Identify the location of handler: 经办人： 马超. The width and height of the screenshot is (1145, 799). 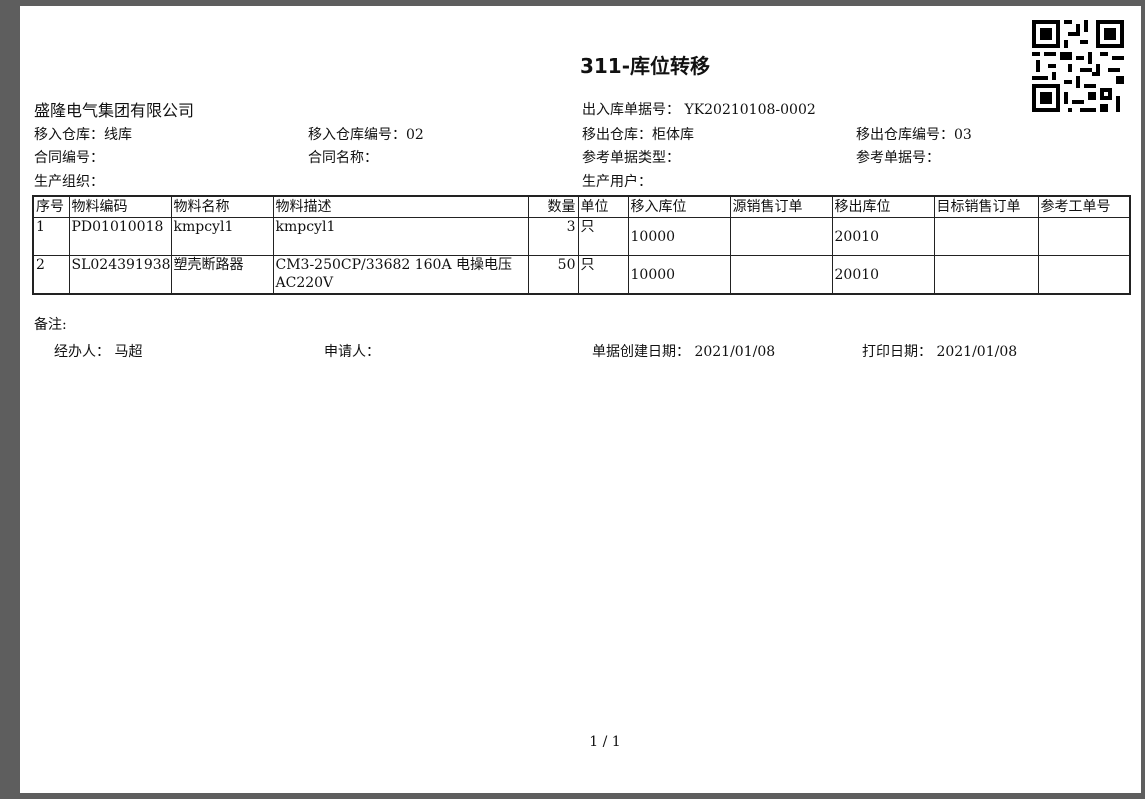
(98, 352).